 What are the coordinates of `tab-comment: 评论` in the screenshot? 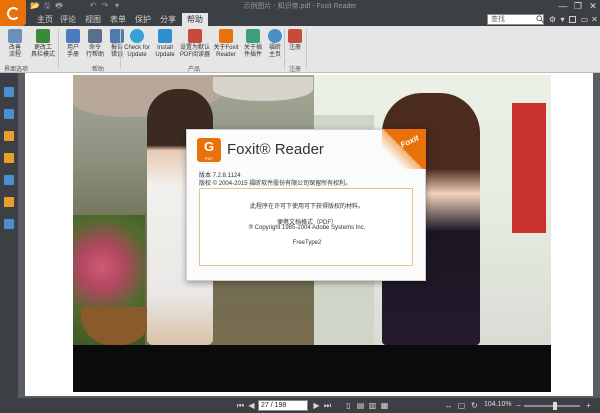 It's located at (68, 19).